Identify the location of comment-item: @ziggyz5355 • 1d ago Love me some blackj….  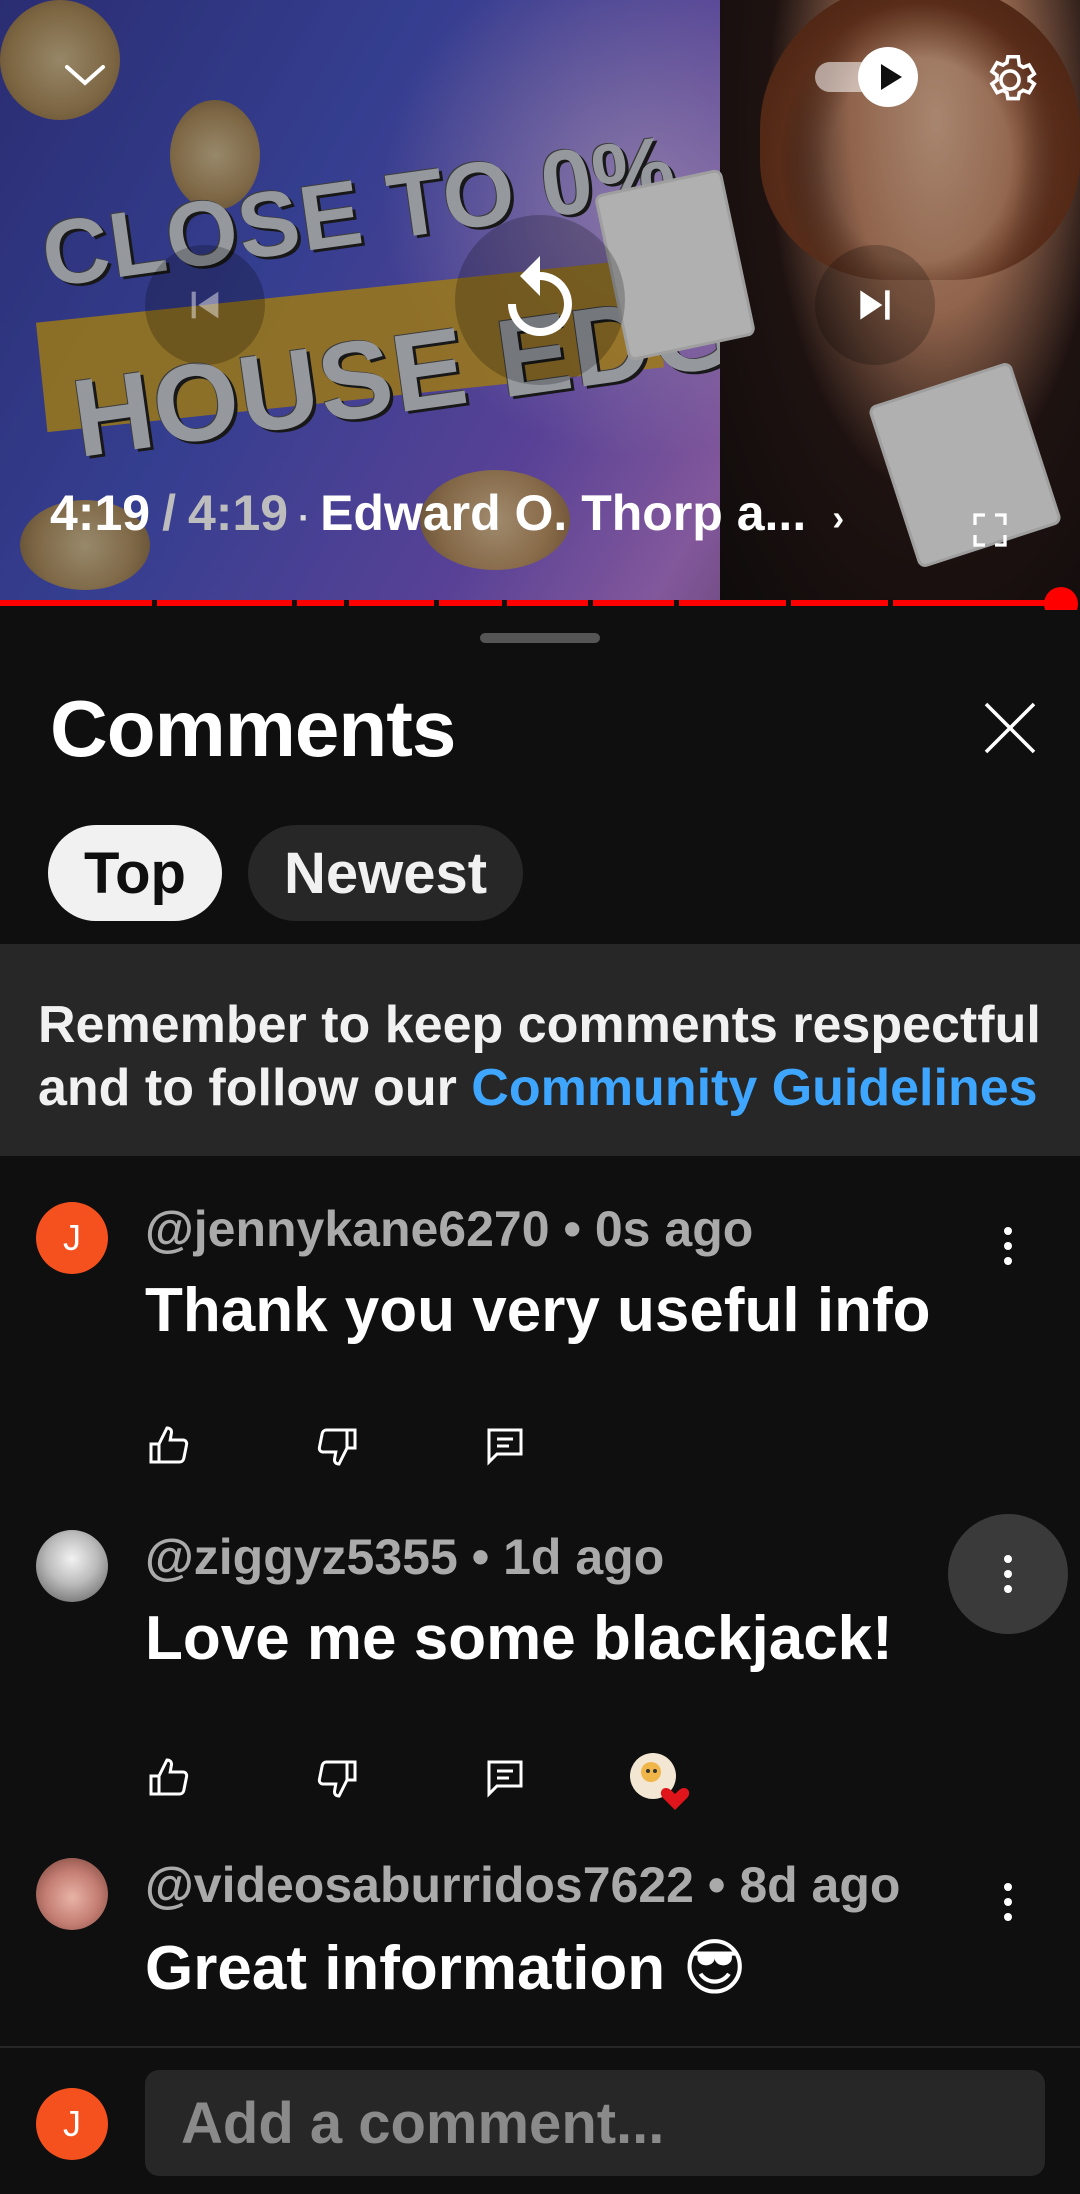
(540, 1668).